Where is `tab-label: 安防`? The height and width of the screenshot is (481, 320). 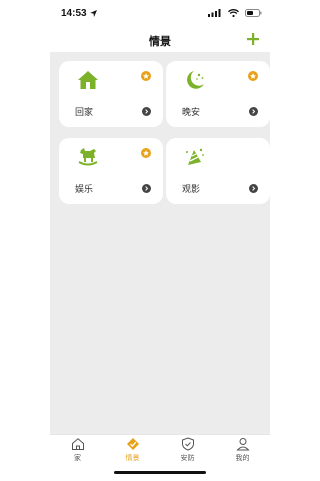
tab-label: 安防 is located at coordinates (187, 458).